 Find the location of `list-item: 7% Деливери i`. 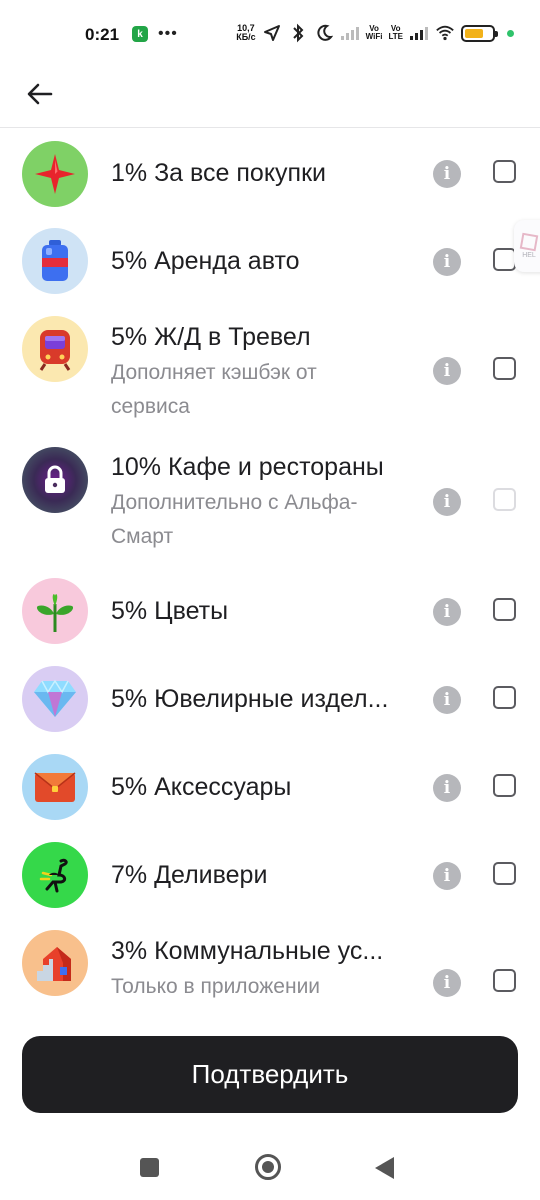

list-item: 7% Деливери i is located at coordinates (270, 875).